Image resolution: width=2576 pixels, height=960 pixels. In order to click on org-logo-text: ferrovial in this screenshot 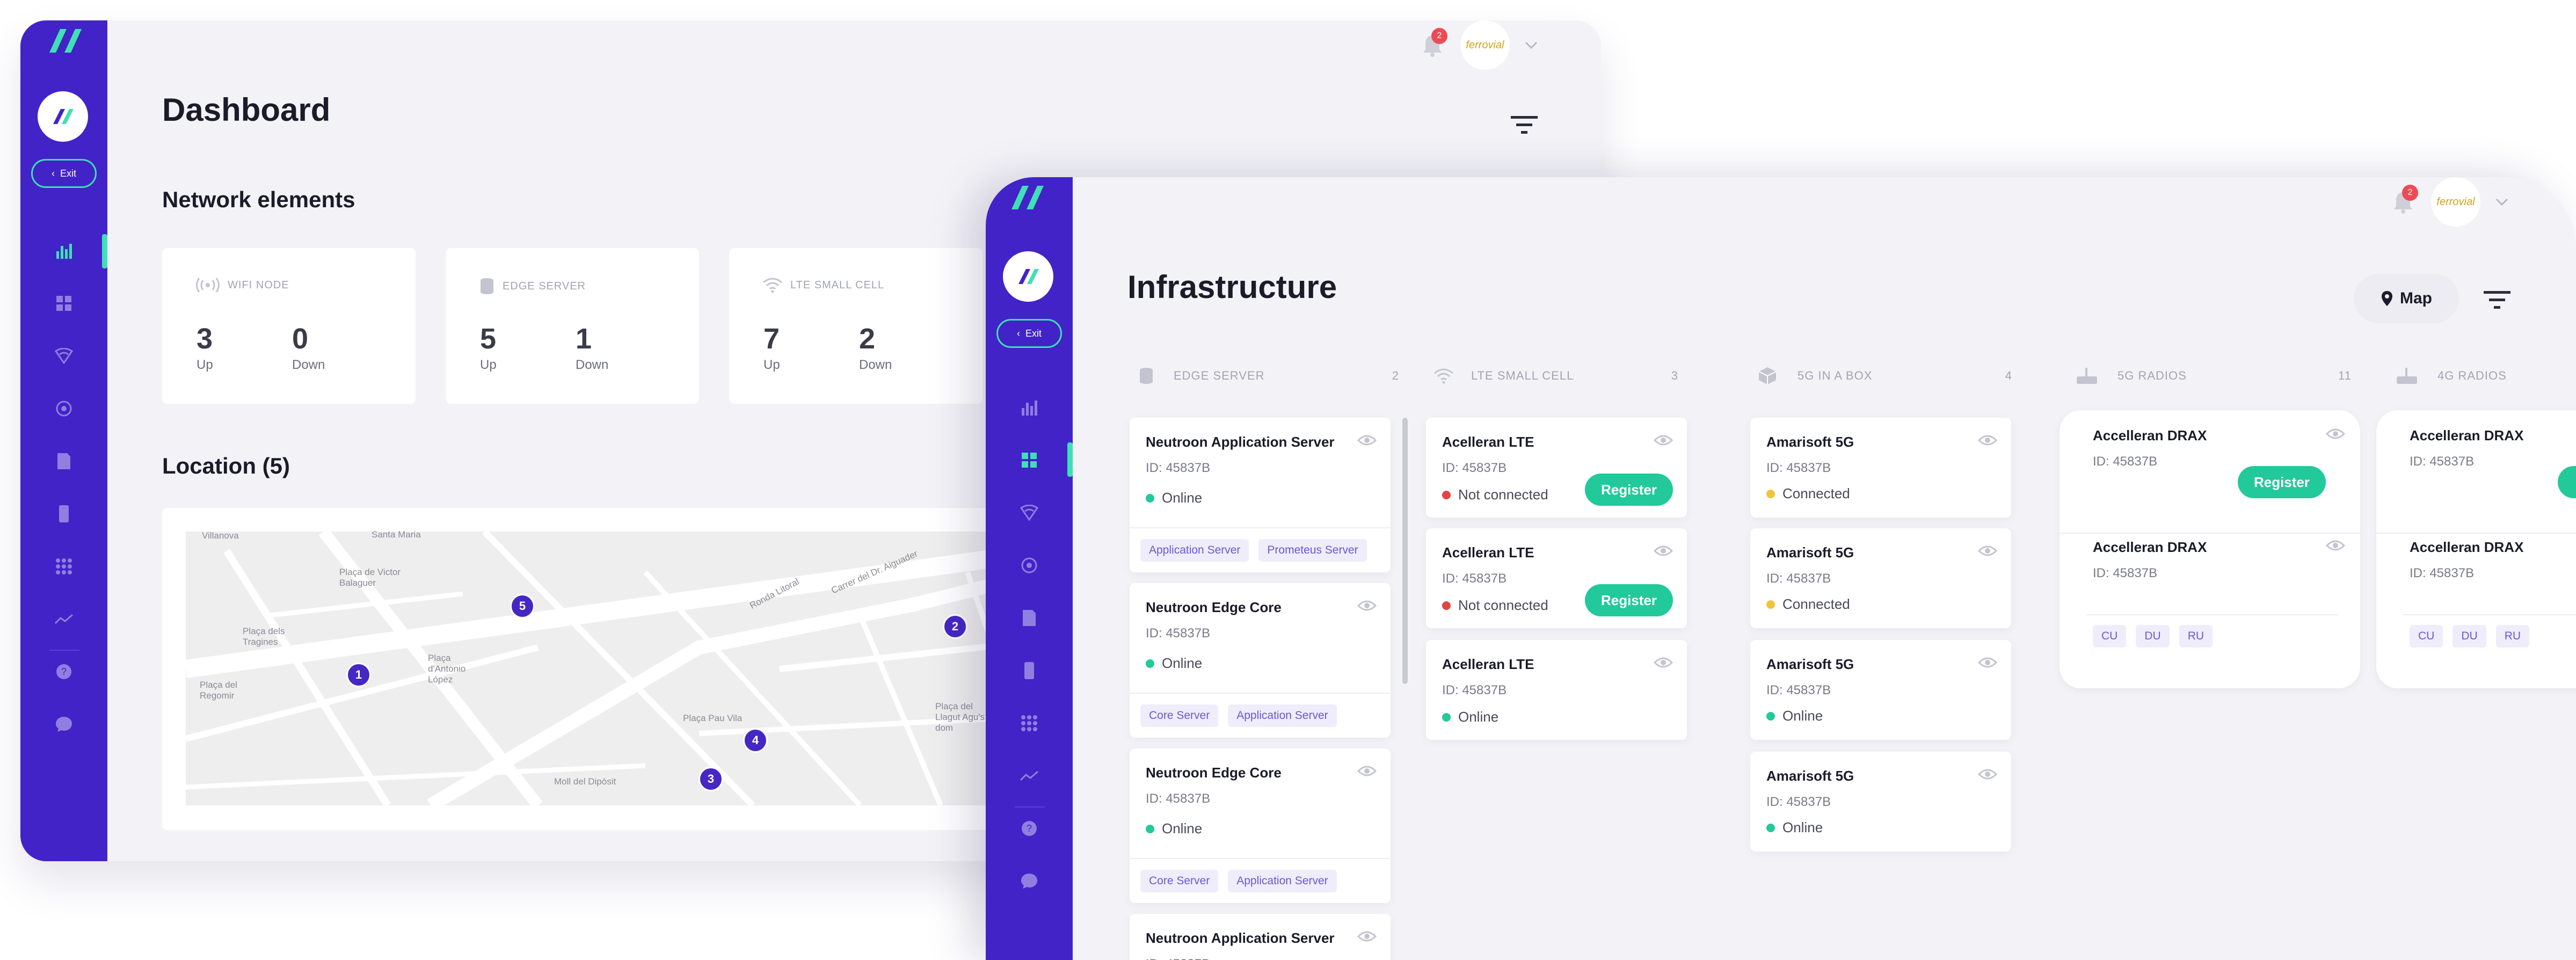, I will do `click(2455, 201)`.